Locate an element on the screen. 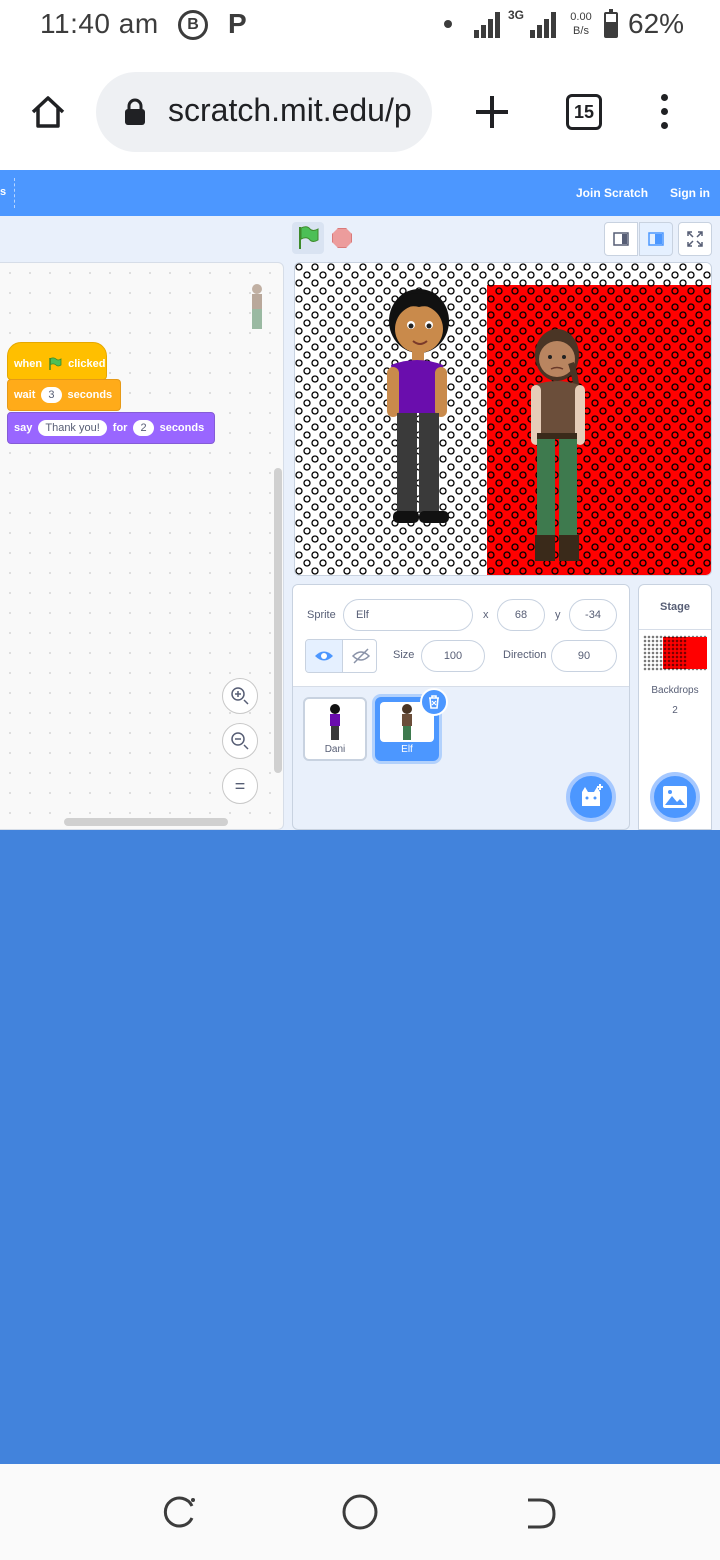 The image size is (720, 1560). sprite-thumbnail-dani: Dani is located at coordinates (335, 729).